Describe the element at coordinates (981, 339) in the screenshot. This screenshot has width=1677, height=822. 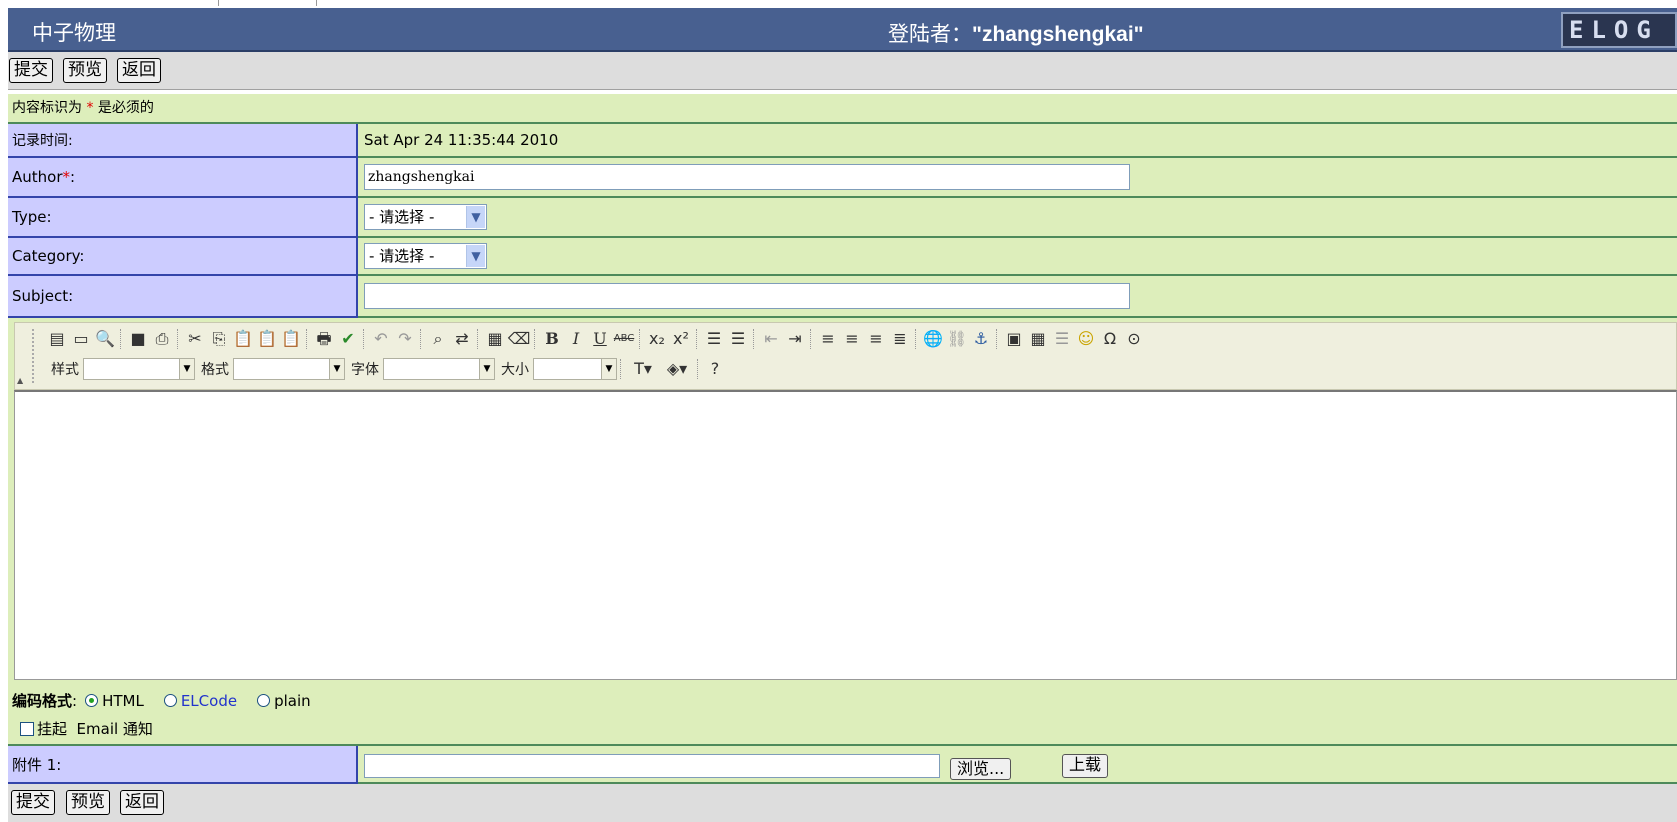
I see `anchor-icon: ⚓` at that location.